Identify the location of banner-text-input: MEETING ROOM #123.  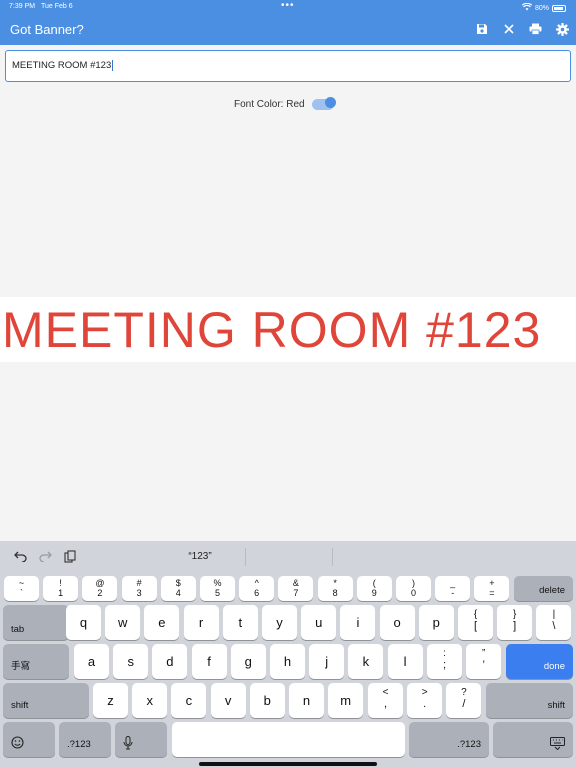
(288, 66).